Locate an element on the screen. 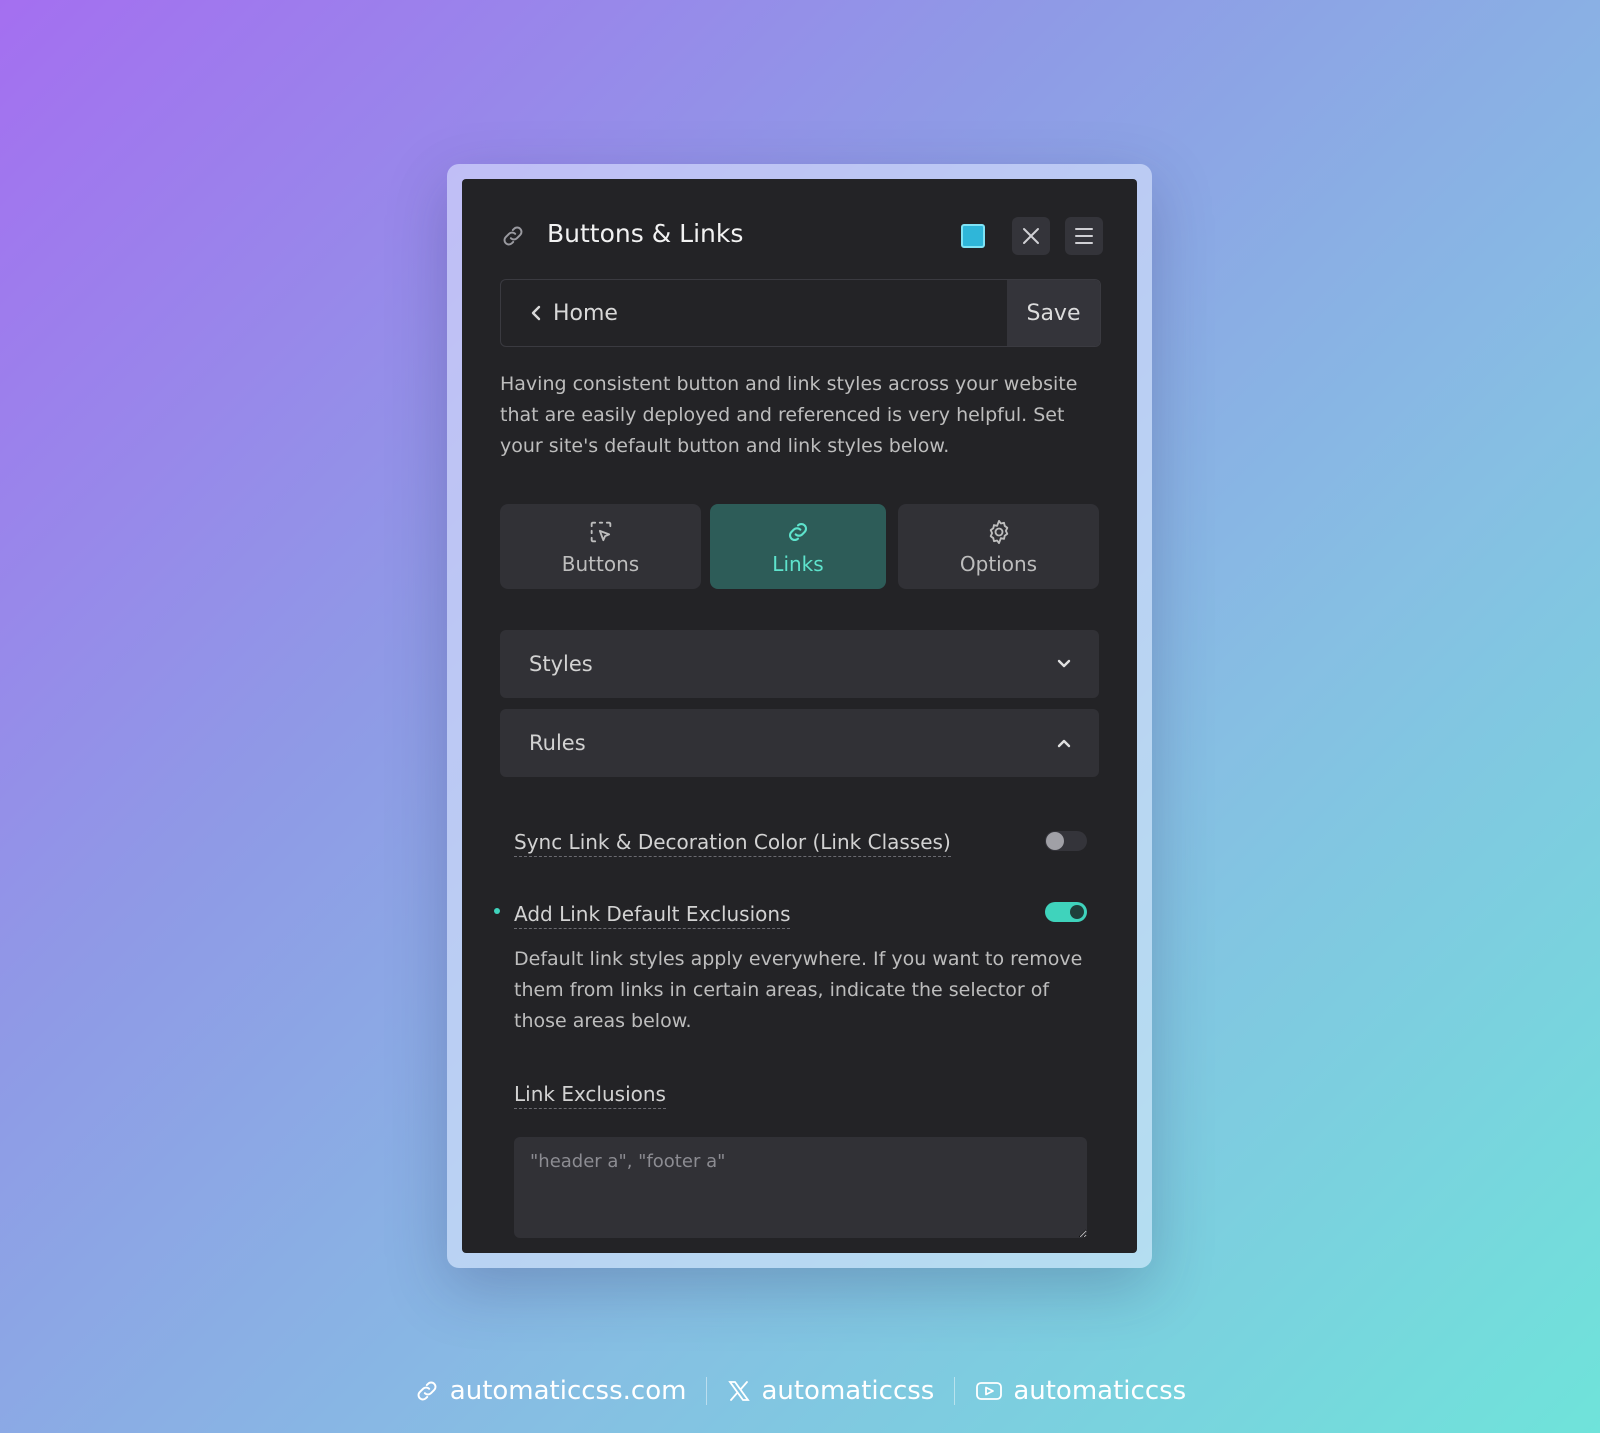 The image size is (1600, 1433). footer-website-link: automaticcss.com is located at coordinates (550, 1391).